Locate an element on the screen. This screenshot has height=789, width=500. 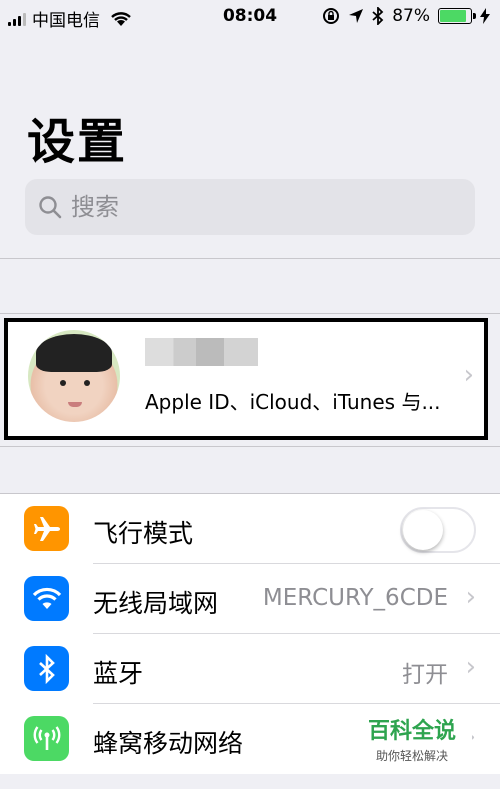
settings-row-airplane-mode: 飞行模式 is located at coordinates (250, 529).